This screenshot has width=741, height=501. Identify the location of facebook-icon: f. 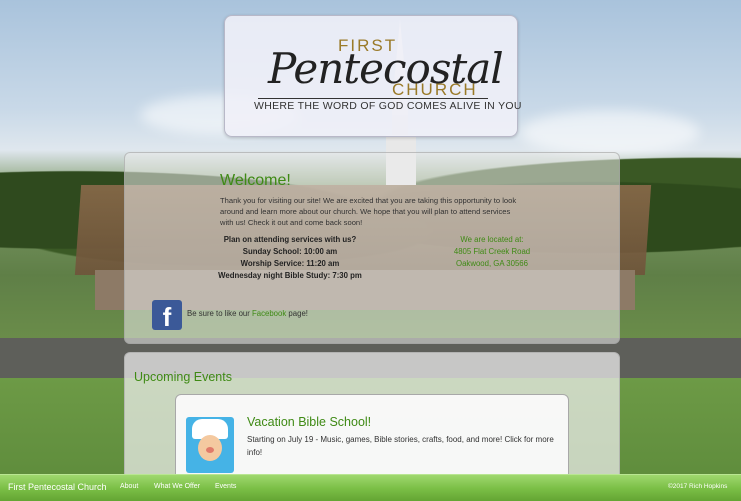
(167, 316).